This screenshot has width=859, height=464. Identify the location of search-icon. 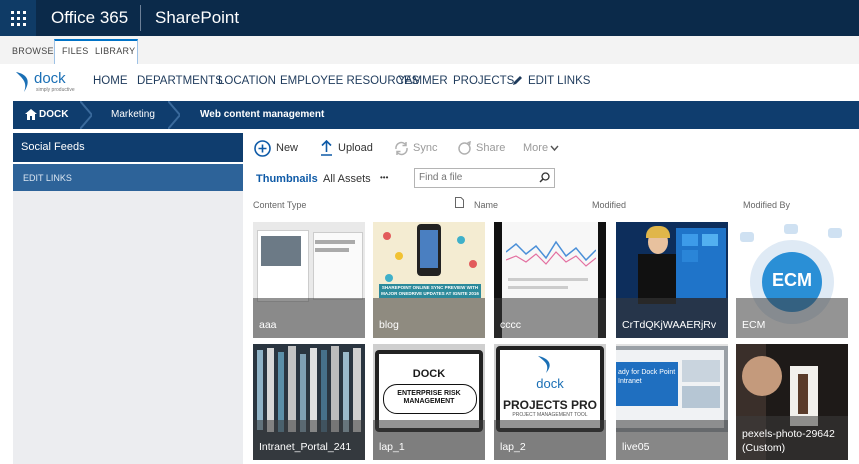
(544, 177).